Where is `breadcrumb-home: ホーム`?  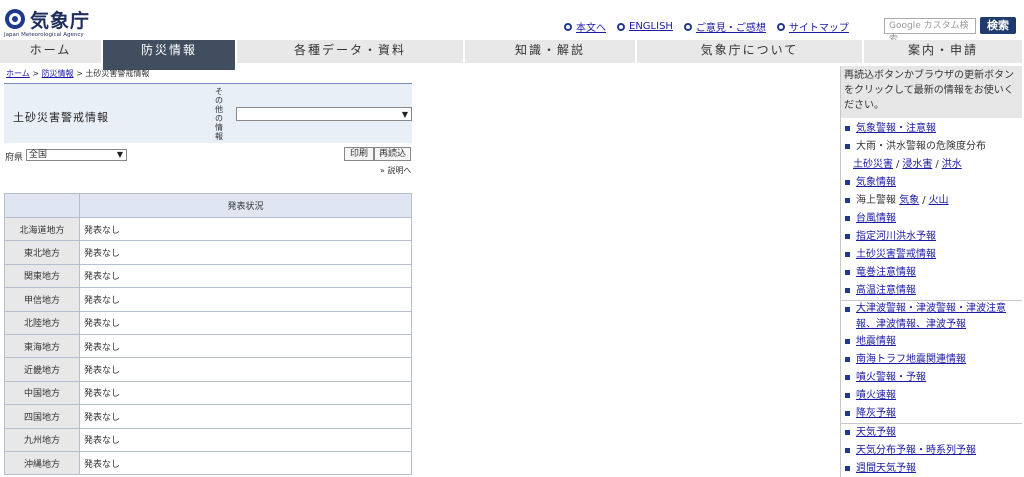
breadcrumb-home: ホーム is located at coordinates (18, 73).